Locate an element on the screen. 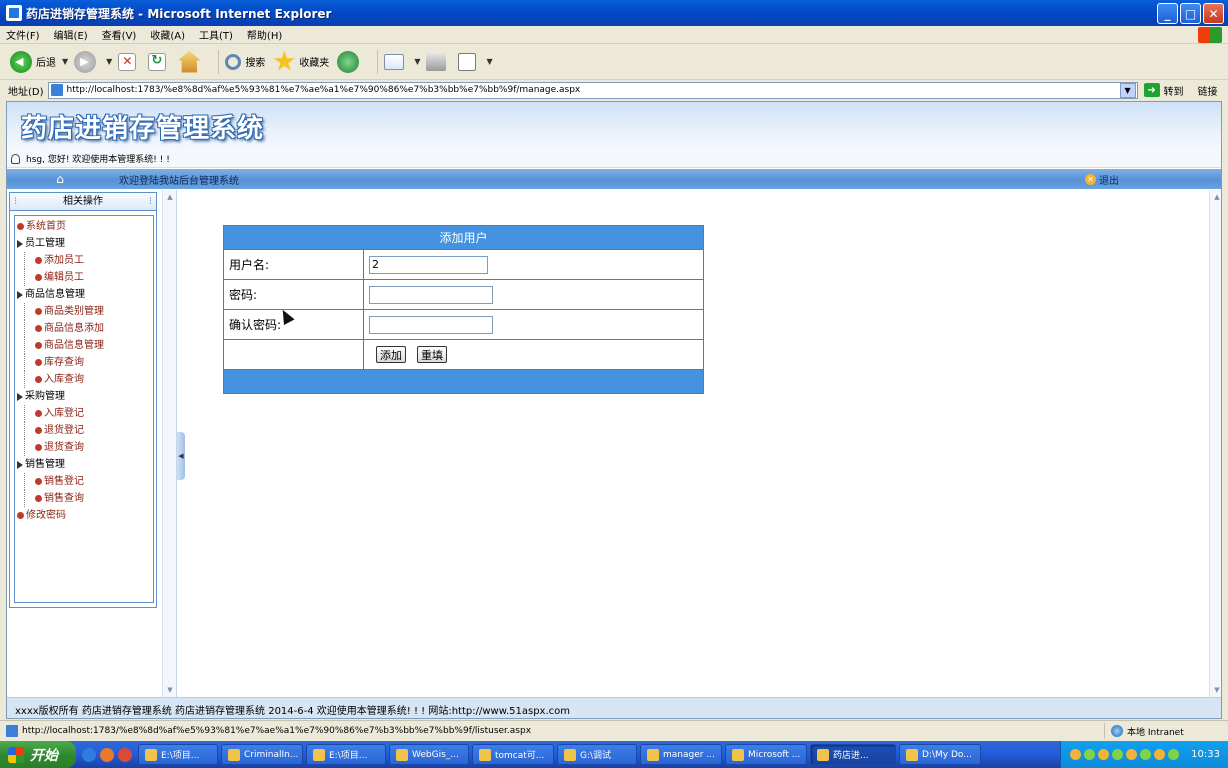 The image size is (1228, 768). sidebar-item: 退货查询 is located at coordinates (84, 447).